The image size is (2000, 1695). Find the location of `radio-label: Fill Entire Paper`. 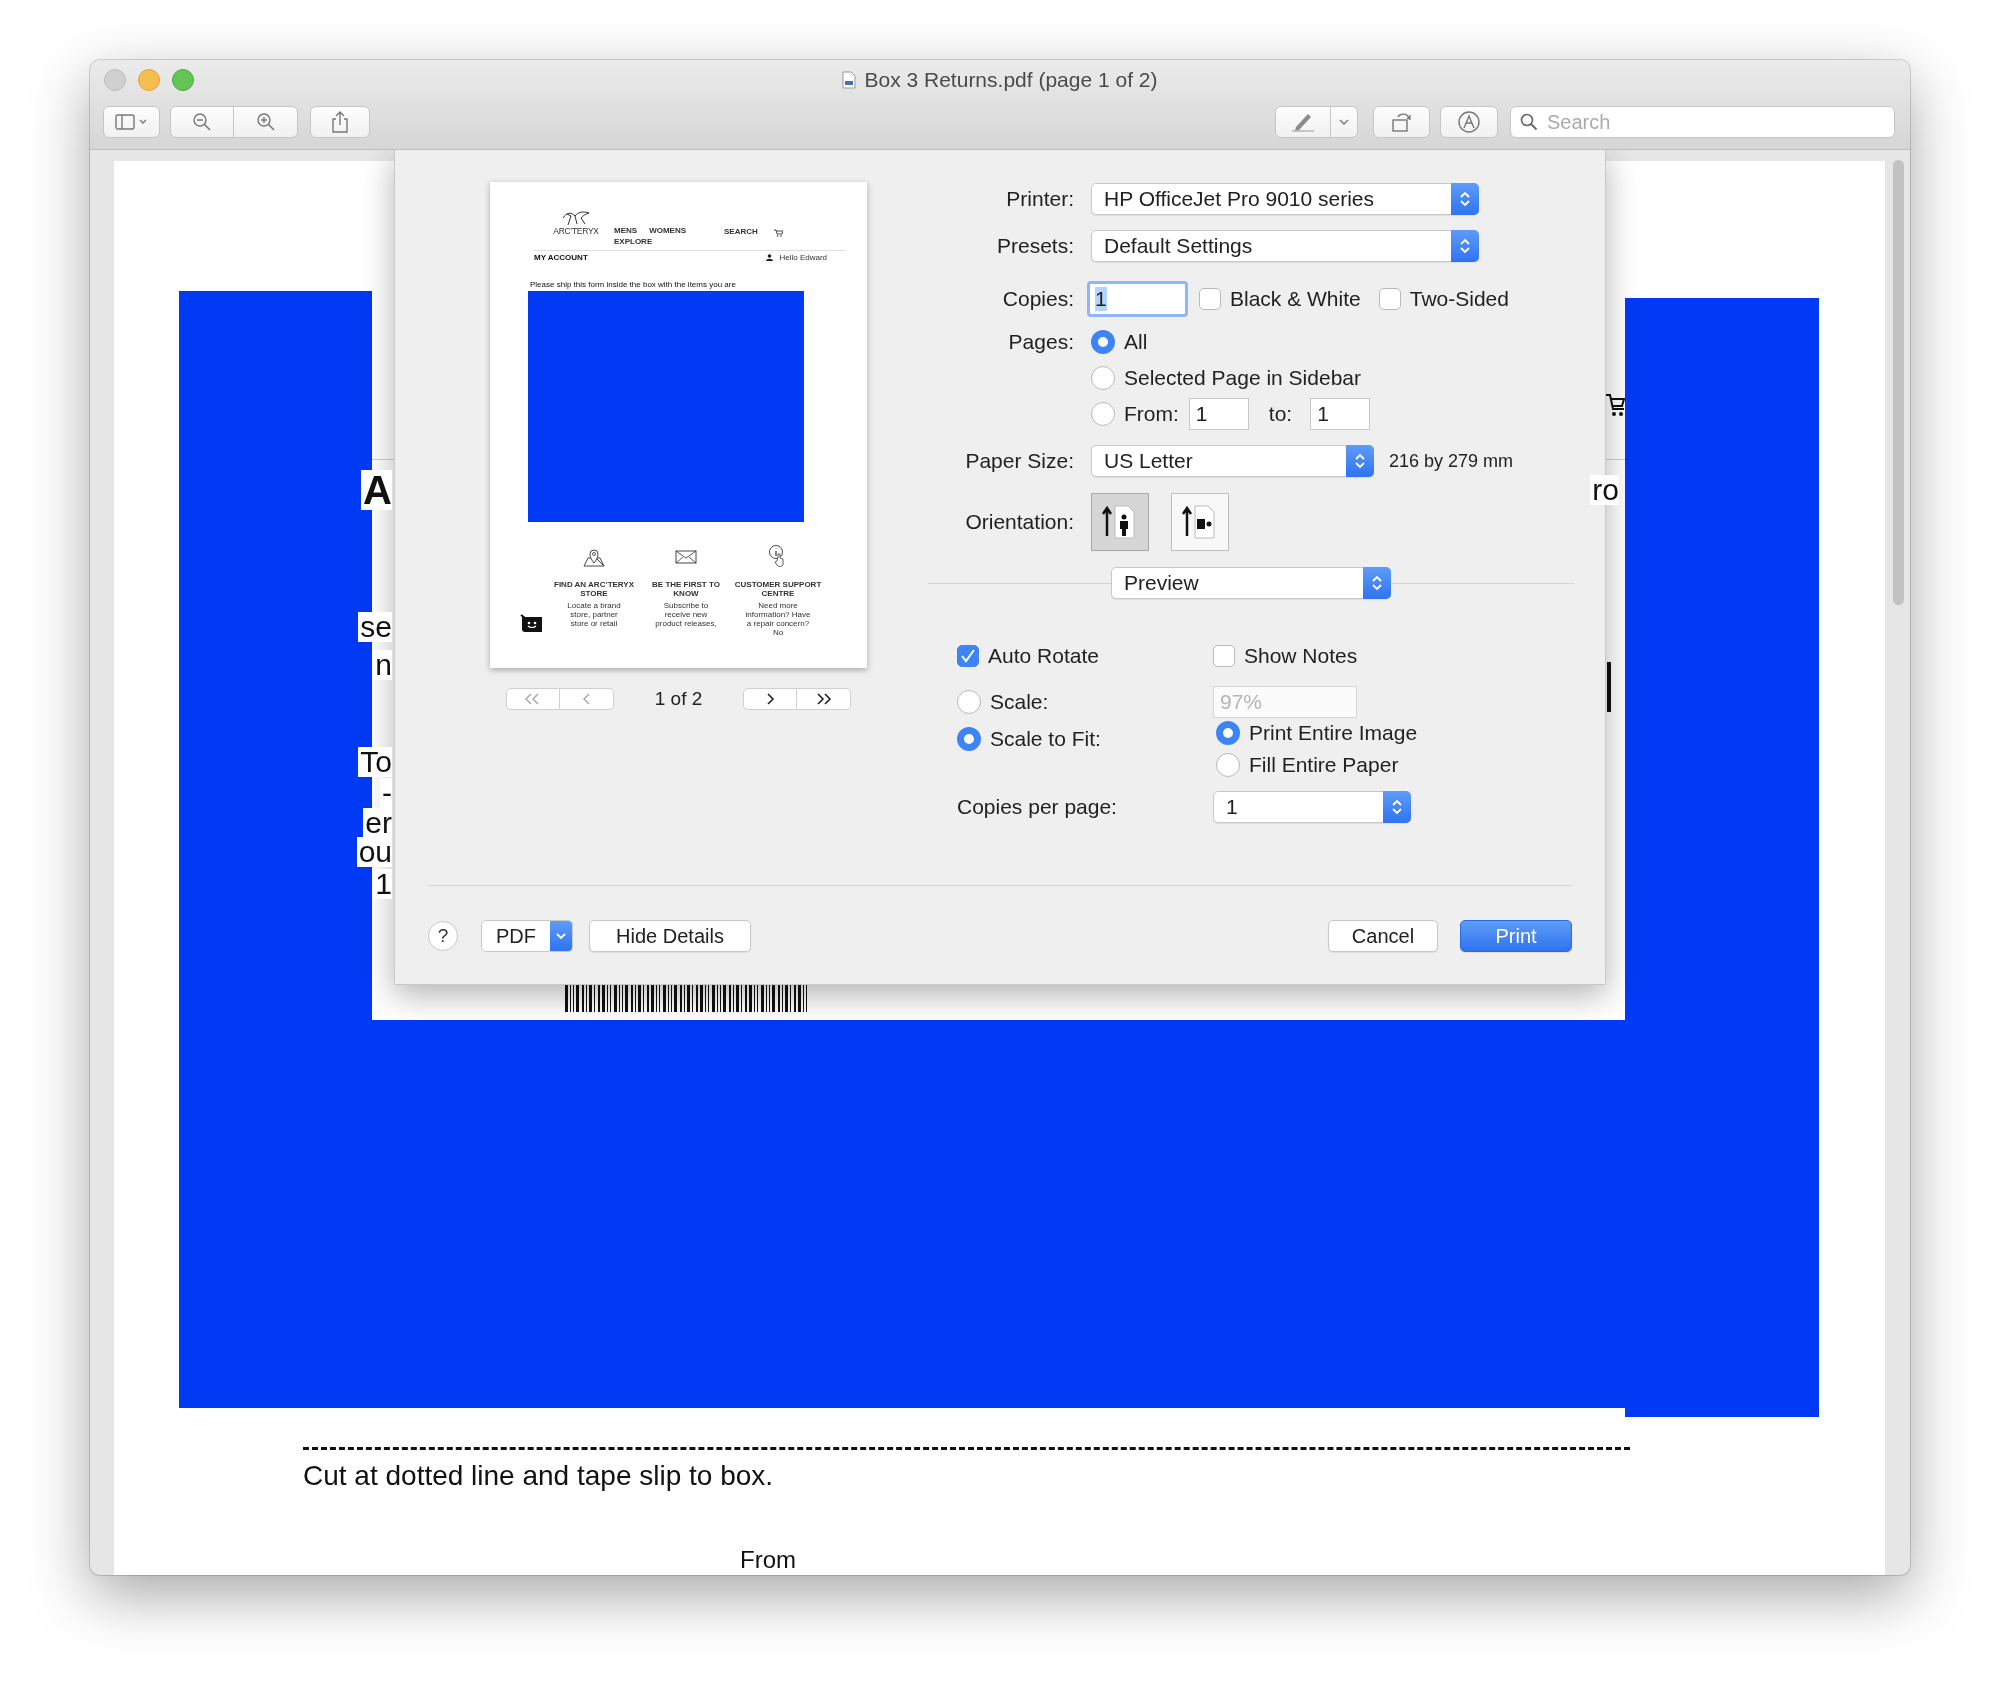

radio-label: Fill Entire Paper is located at coordinates (1324, 765).